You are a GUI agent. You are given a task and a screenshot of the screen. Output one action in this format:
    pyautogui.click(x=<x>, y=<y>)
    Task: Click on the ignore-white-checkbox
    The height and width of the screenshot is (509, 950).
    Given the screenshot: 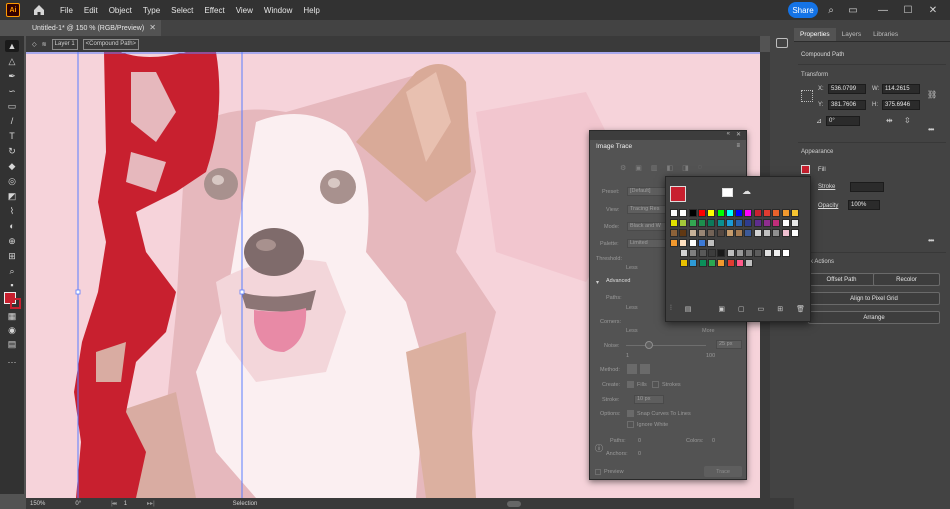 What is the action you would take?
    pyautogui.click(x=630, y=424)
    